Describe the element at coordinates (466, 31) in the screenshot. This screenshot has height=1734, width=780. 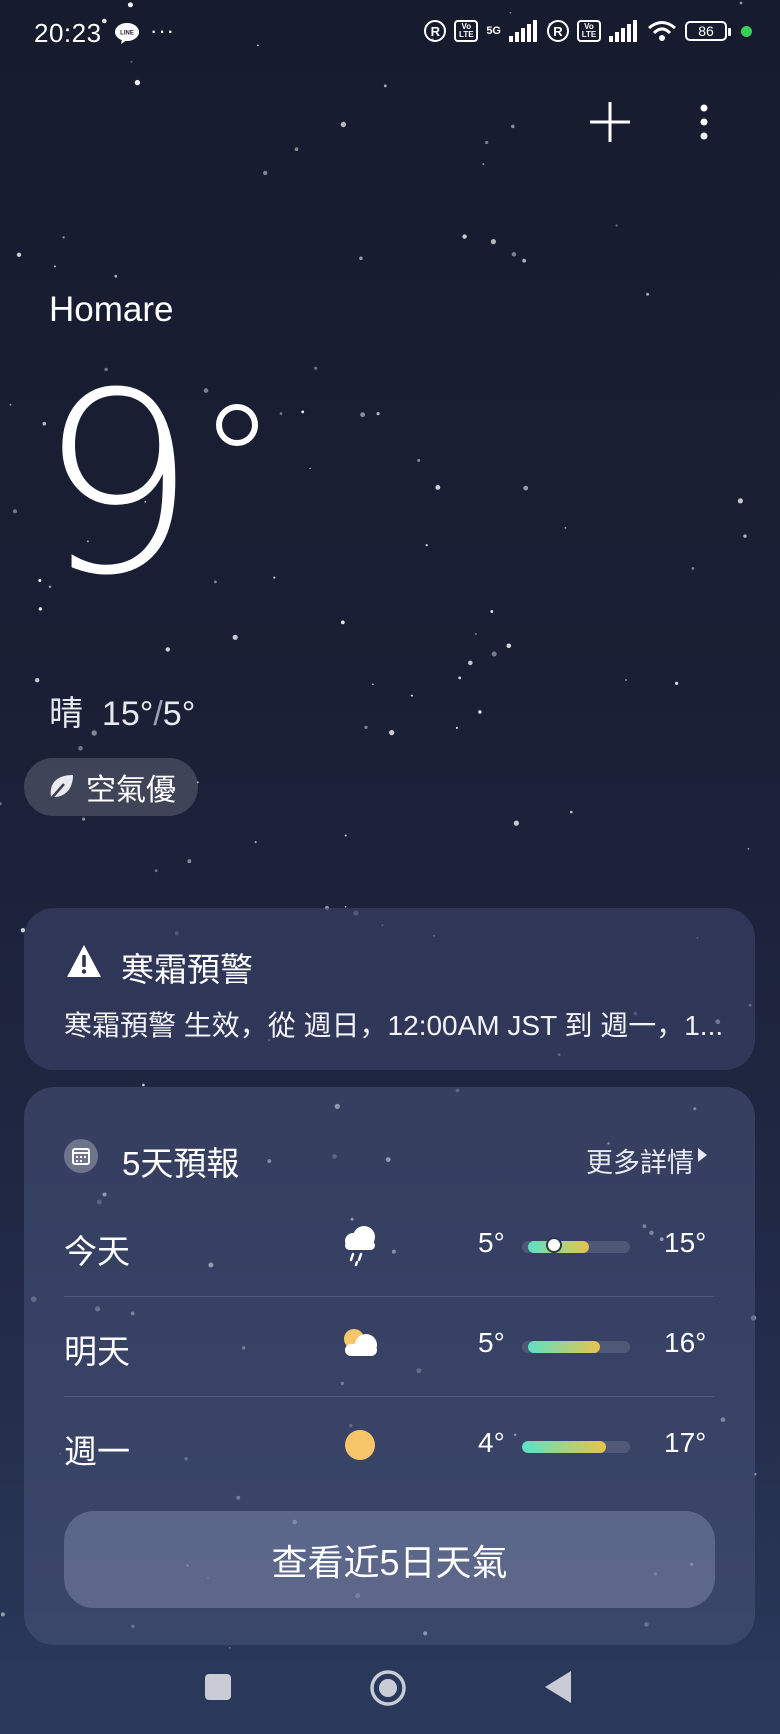
I see `volte-icon: Vo LTE` at that location.